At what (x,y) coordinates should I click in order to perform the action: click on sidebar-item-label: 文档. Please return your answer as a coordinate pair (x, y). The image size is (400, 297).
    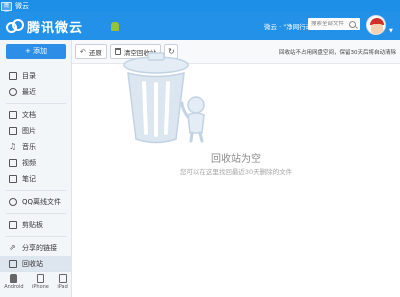
    Looking at the image, I should click on (29, 115).